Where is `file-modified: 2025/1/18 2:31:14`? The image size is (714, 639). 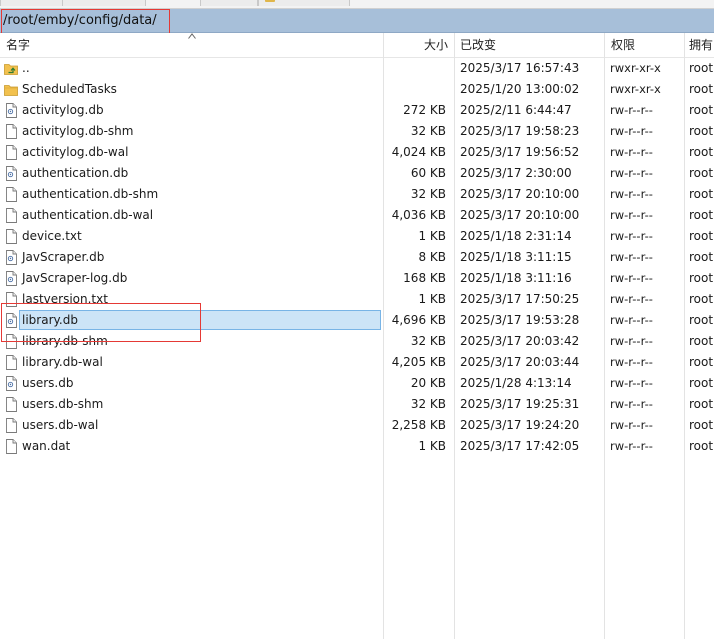 file-modified: 2025/1/18 2:31:14 is located at coordinates (516, 236).